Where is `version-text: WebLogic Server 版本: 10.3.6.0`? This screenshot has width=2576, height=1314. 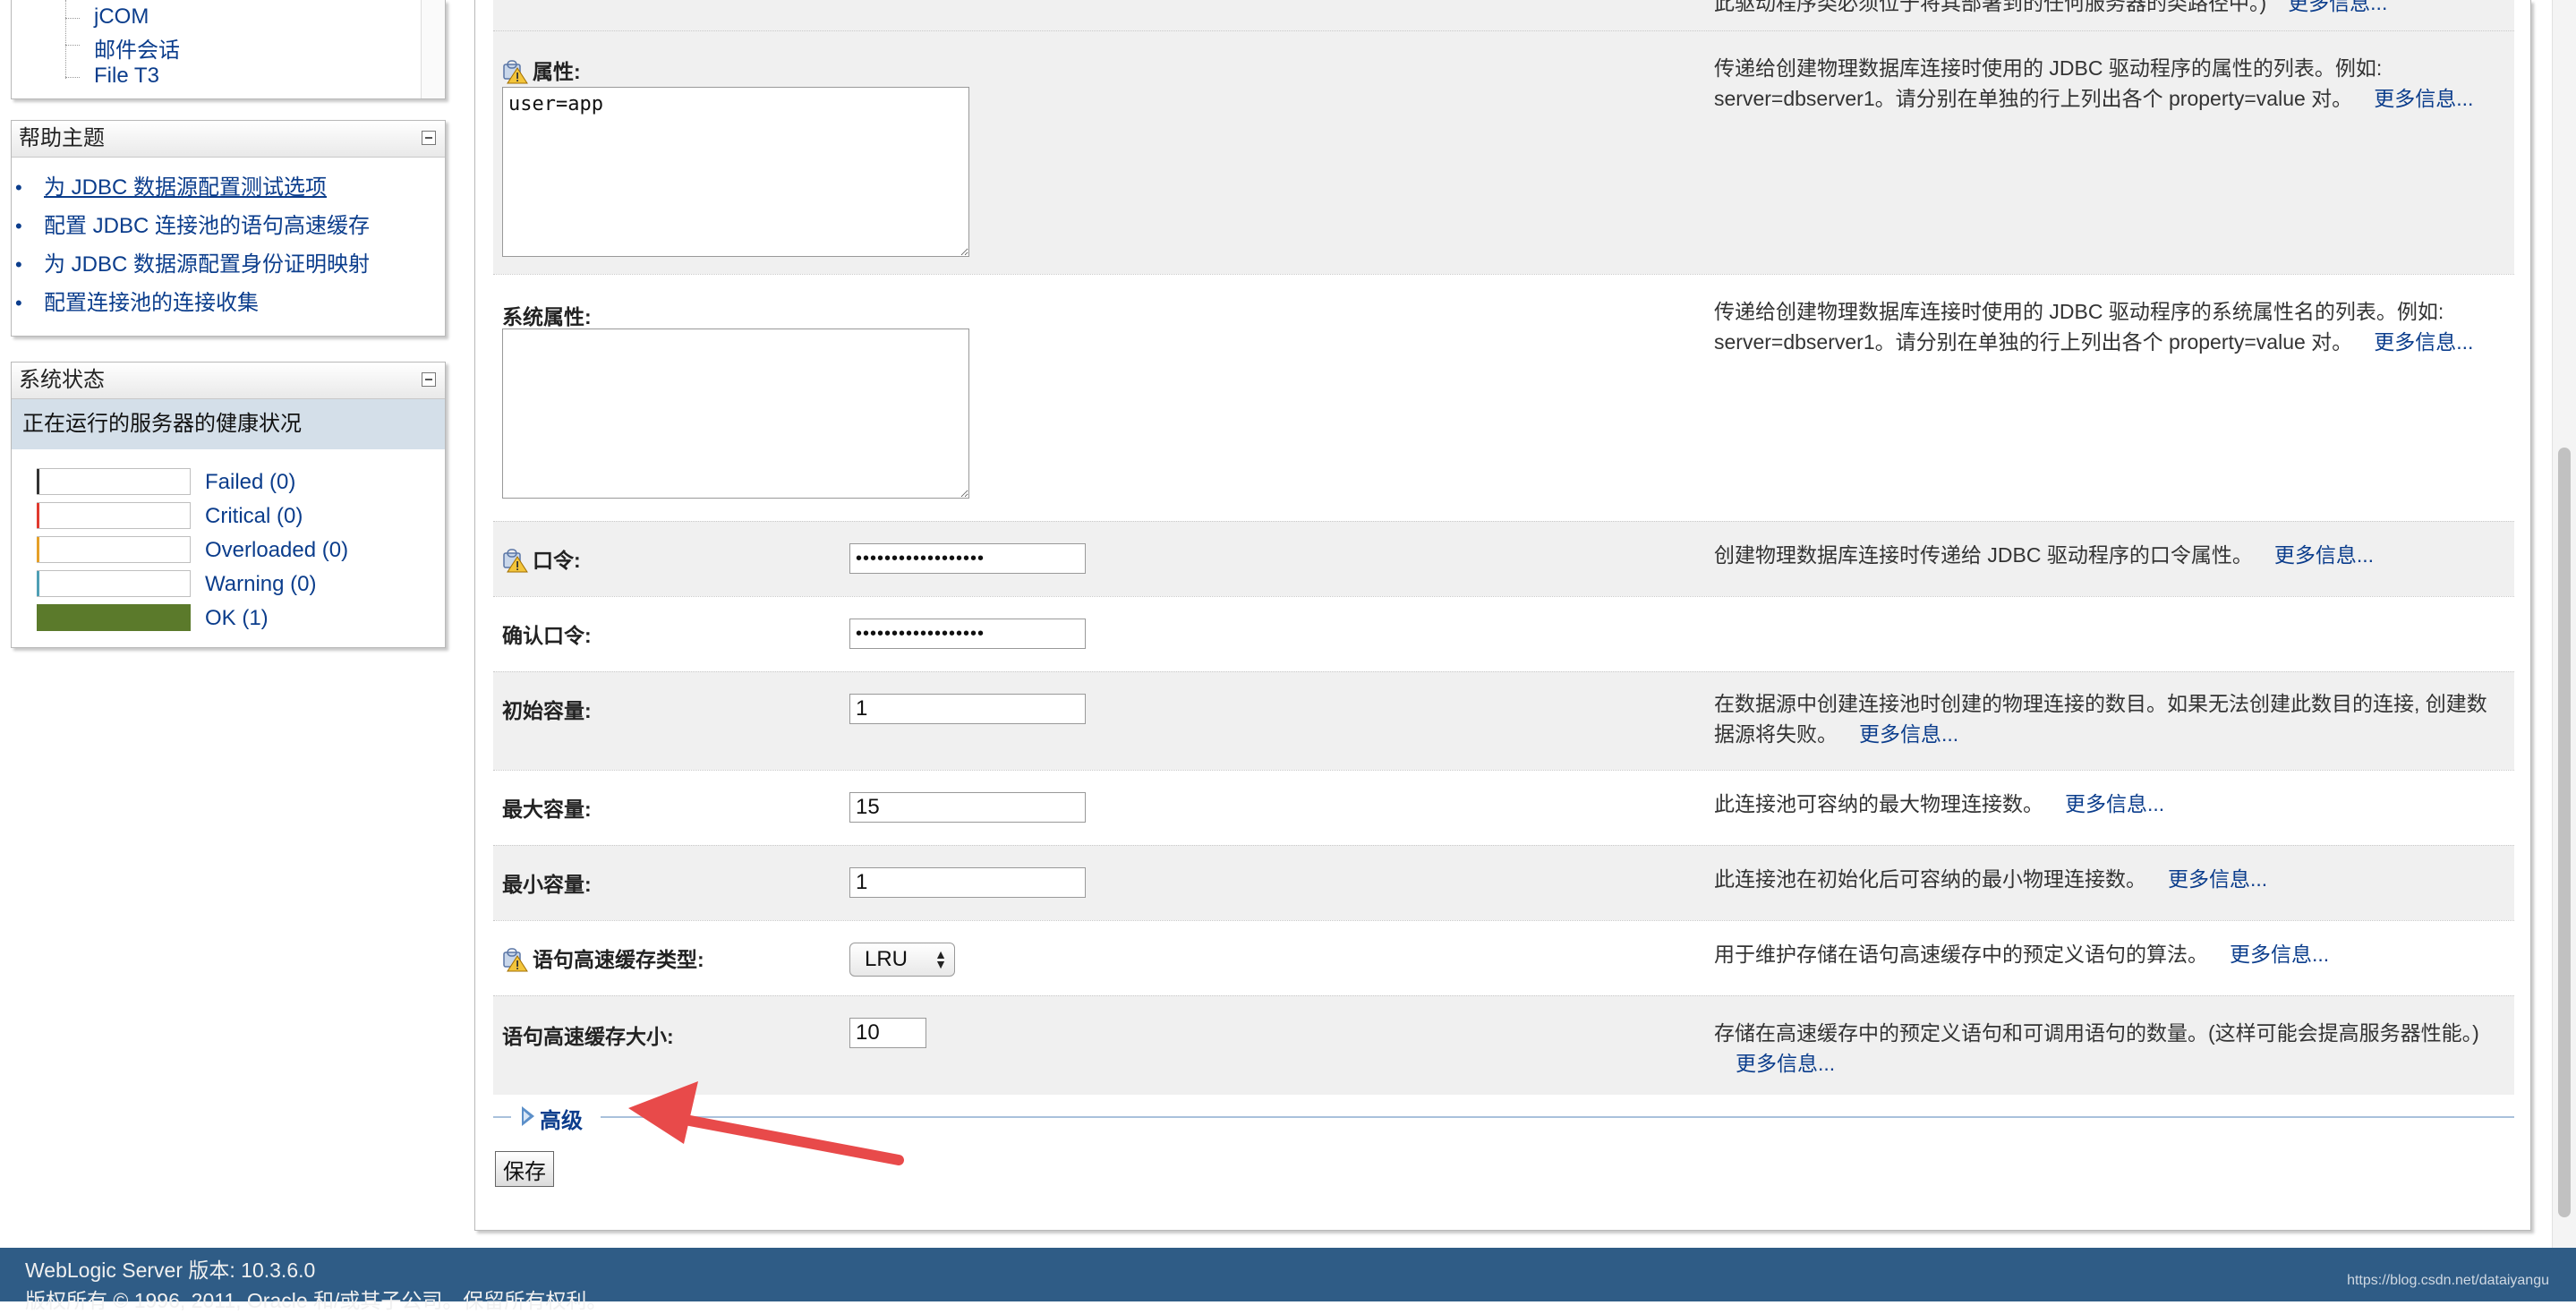 version-text: WebLogic Server 版本: 10.3.6.0 is located at coordinates (170, 1270).